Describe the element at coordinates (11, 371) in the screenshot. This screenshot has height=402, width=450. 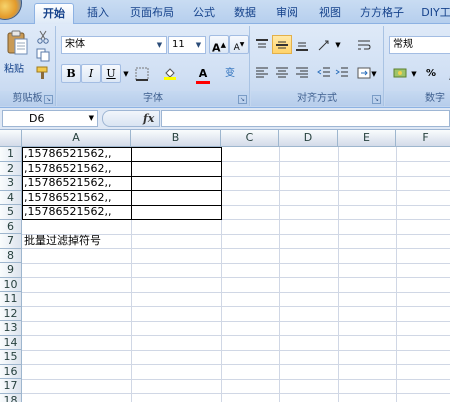
I see `row-header: 16` at that location.